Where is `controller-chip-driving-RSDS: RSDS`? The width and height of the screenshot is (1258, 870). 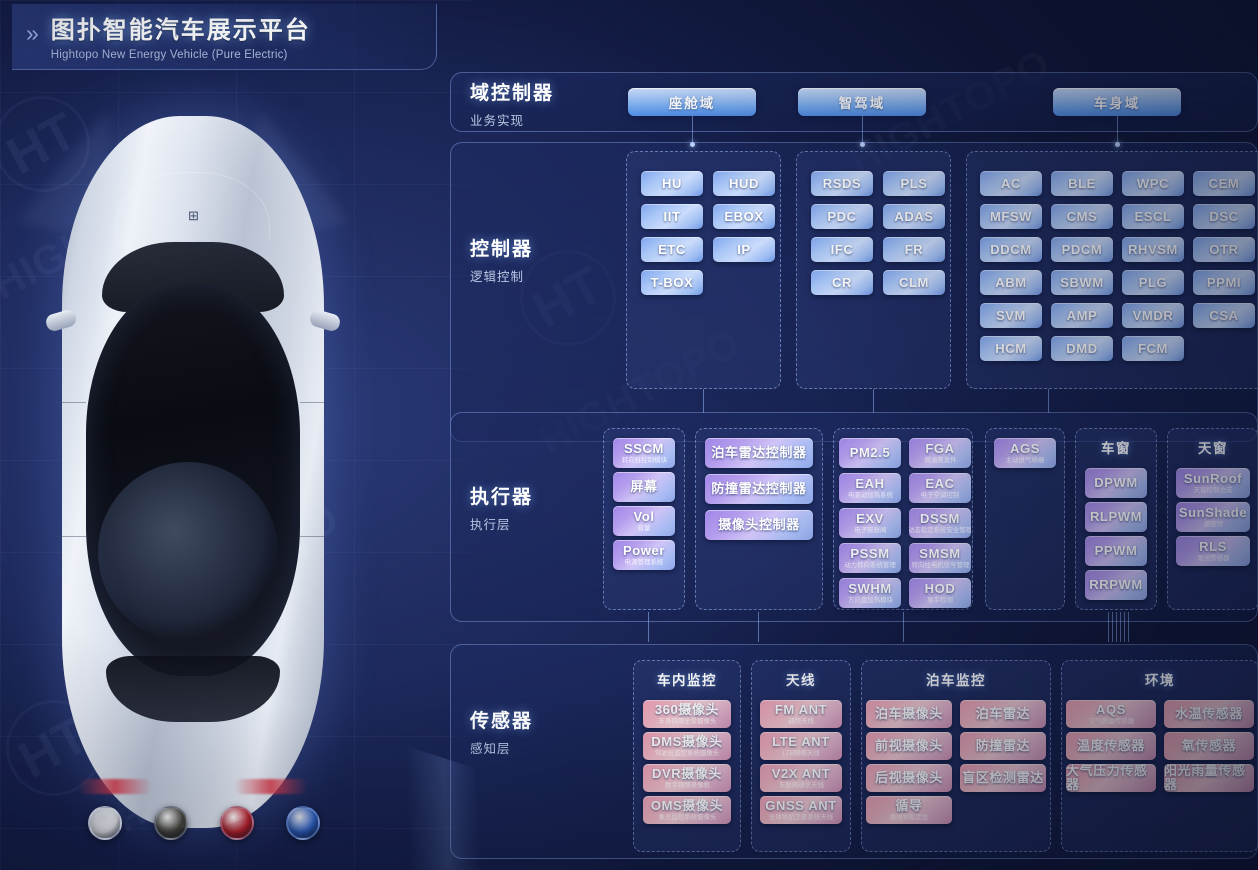 controller-chip-driving-RSDS: RSDS is located at coordinates (842, 183).